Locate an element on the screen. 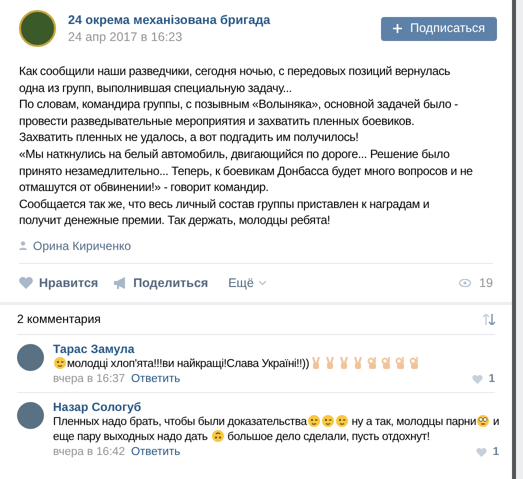  subscribe-button: Подписаться is located at coordinates (439, 28).